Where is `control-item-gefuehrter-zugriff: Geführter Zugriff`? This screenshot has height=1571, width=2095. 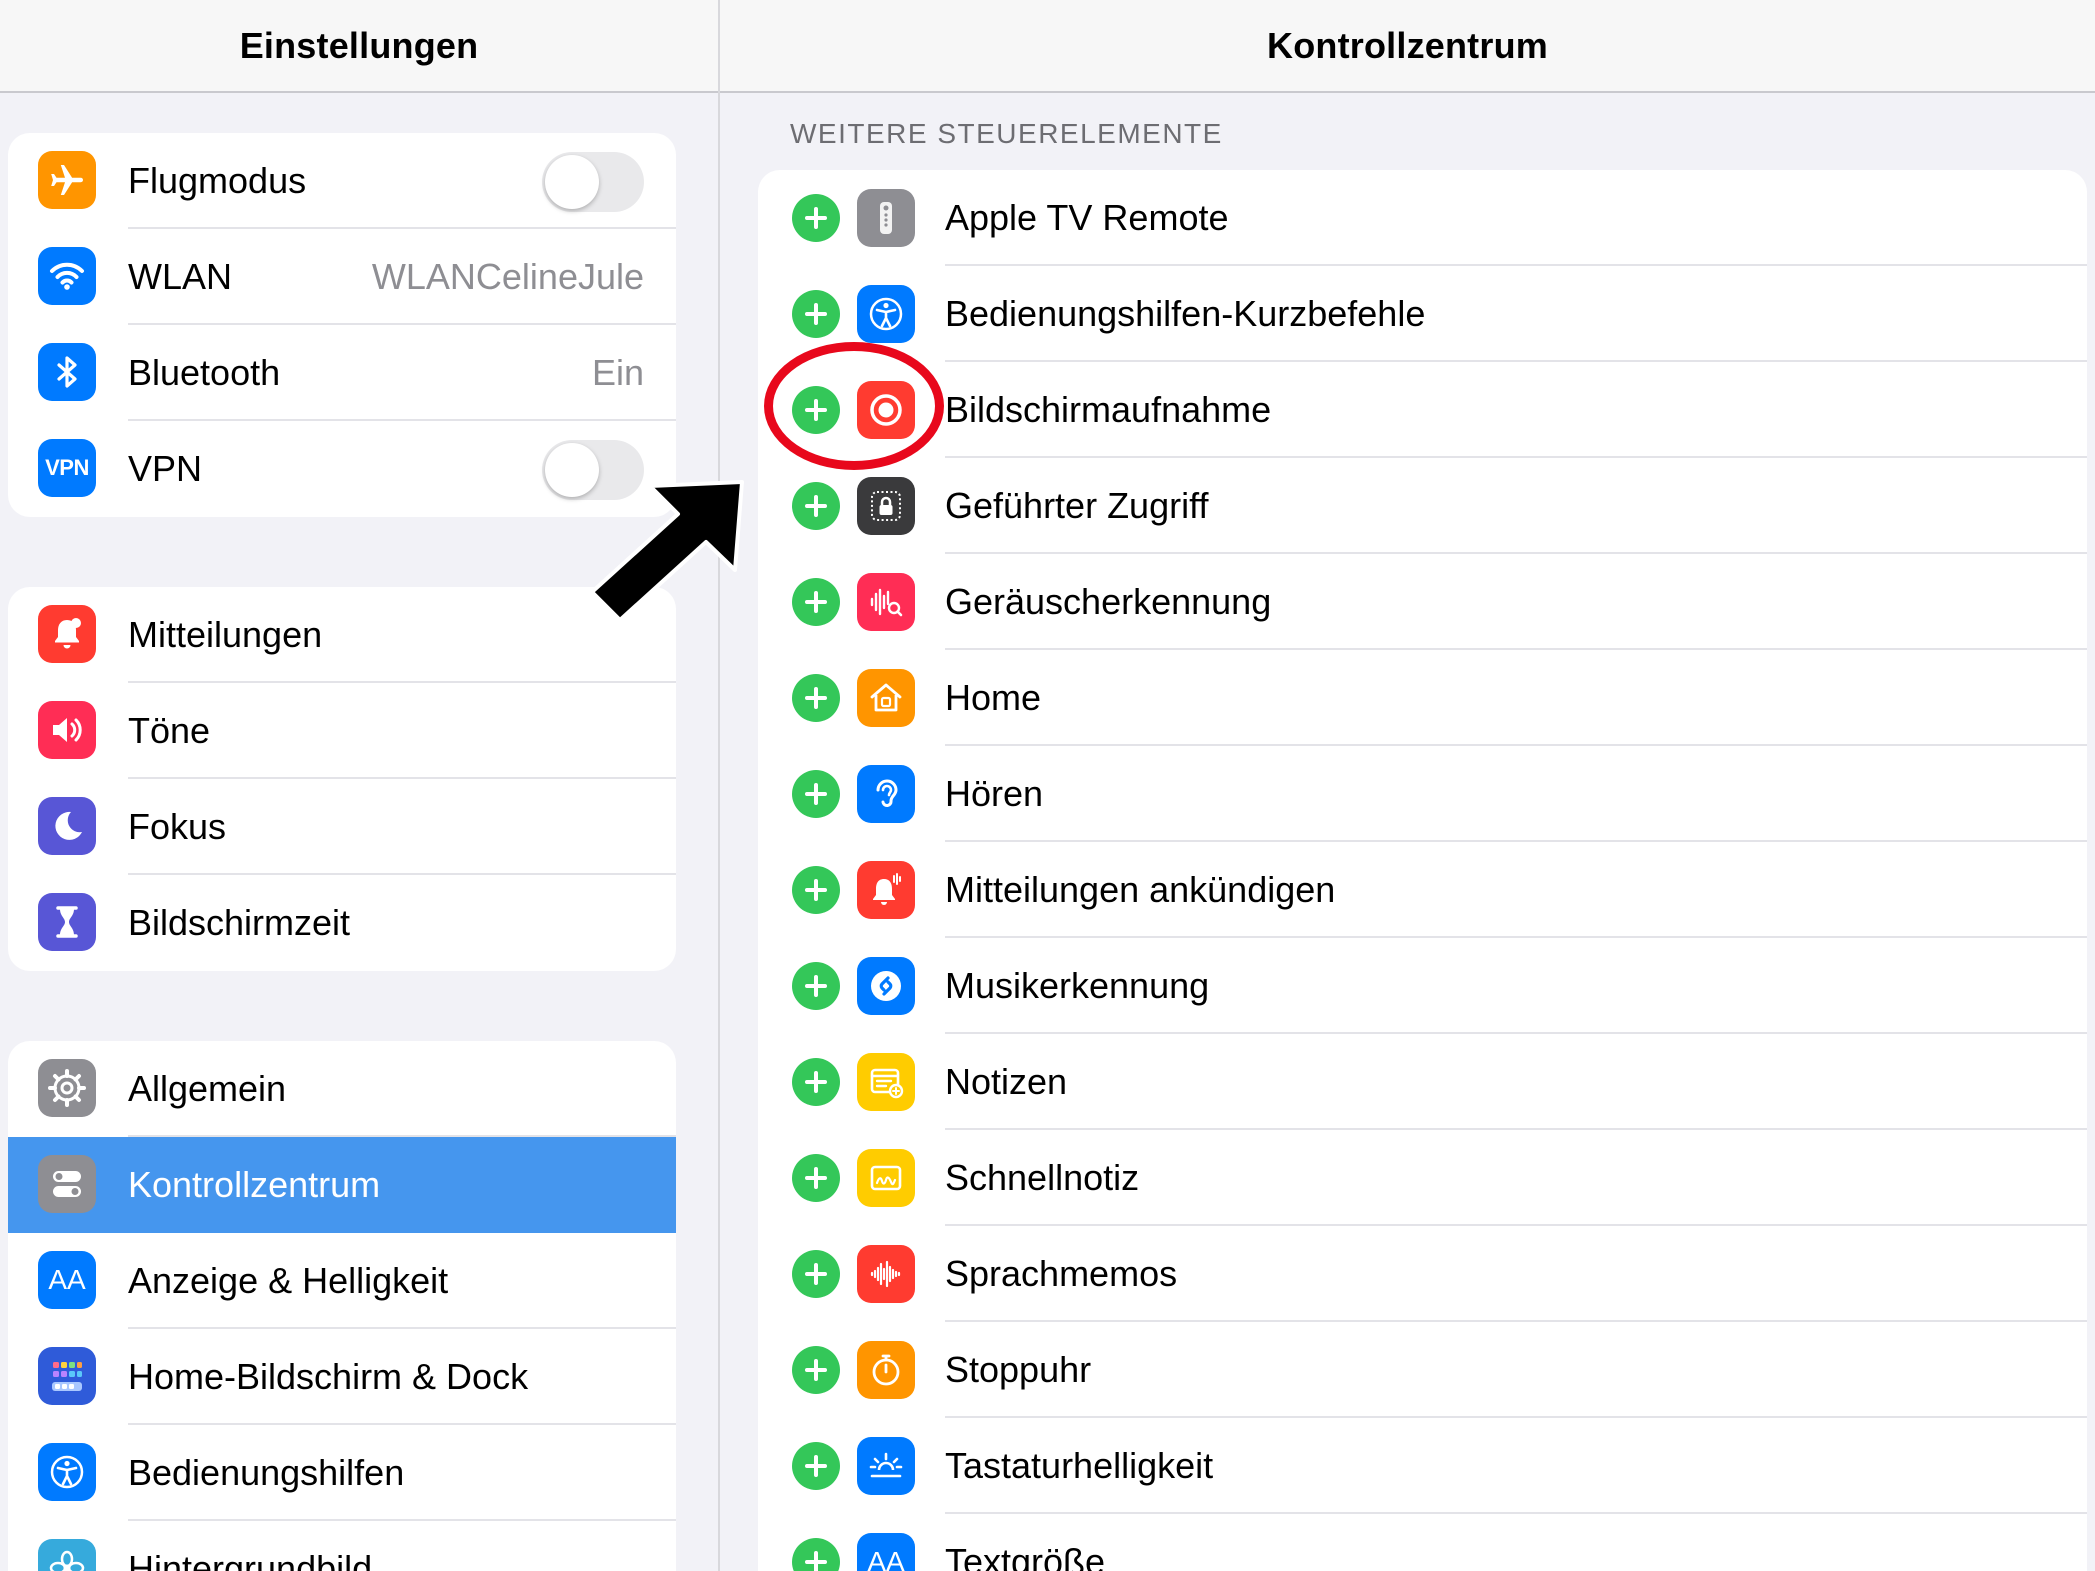 control-item-gefuehrter-zugriff: Geführter Zugriff is located at coordinates (1422, 506).